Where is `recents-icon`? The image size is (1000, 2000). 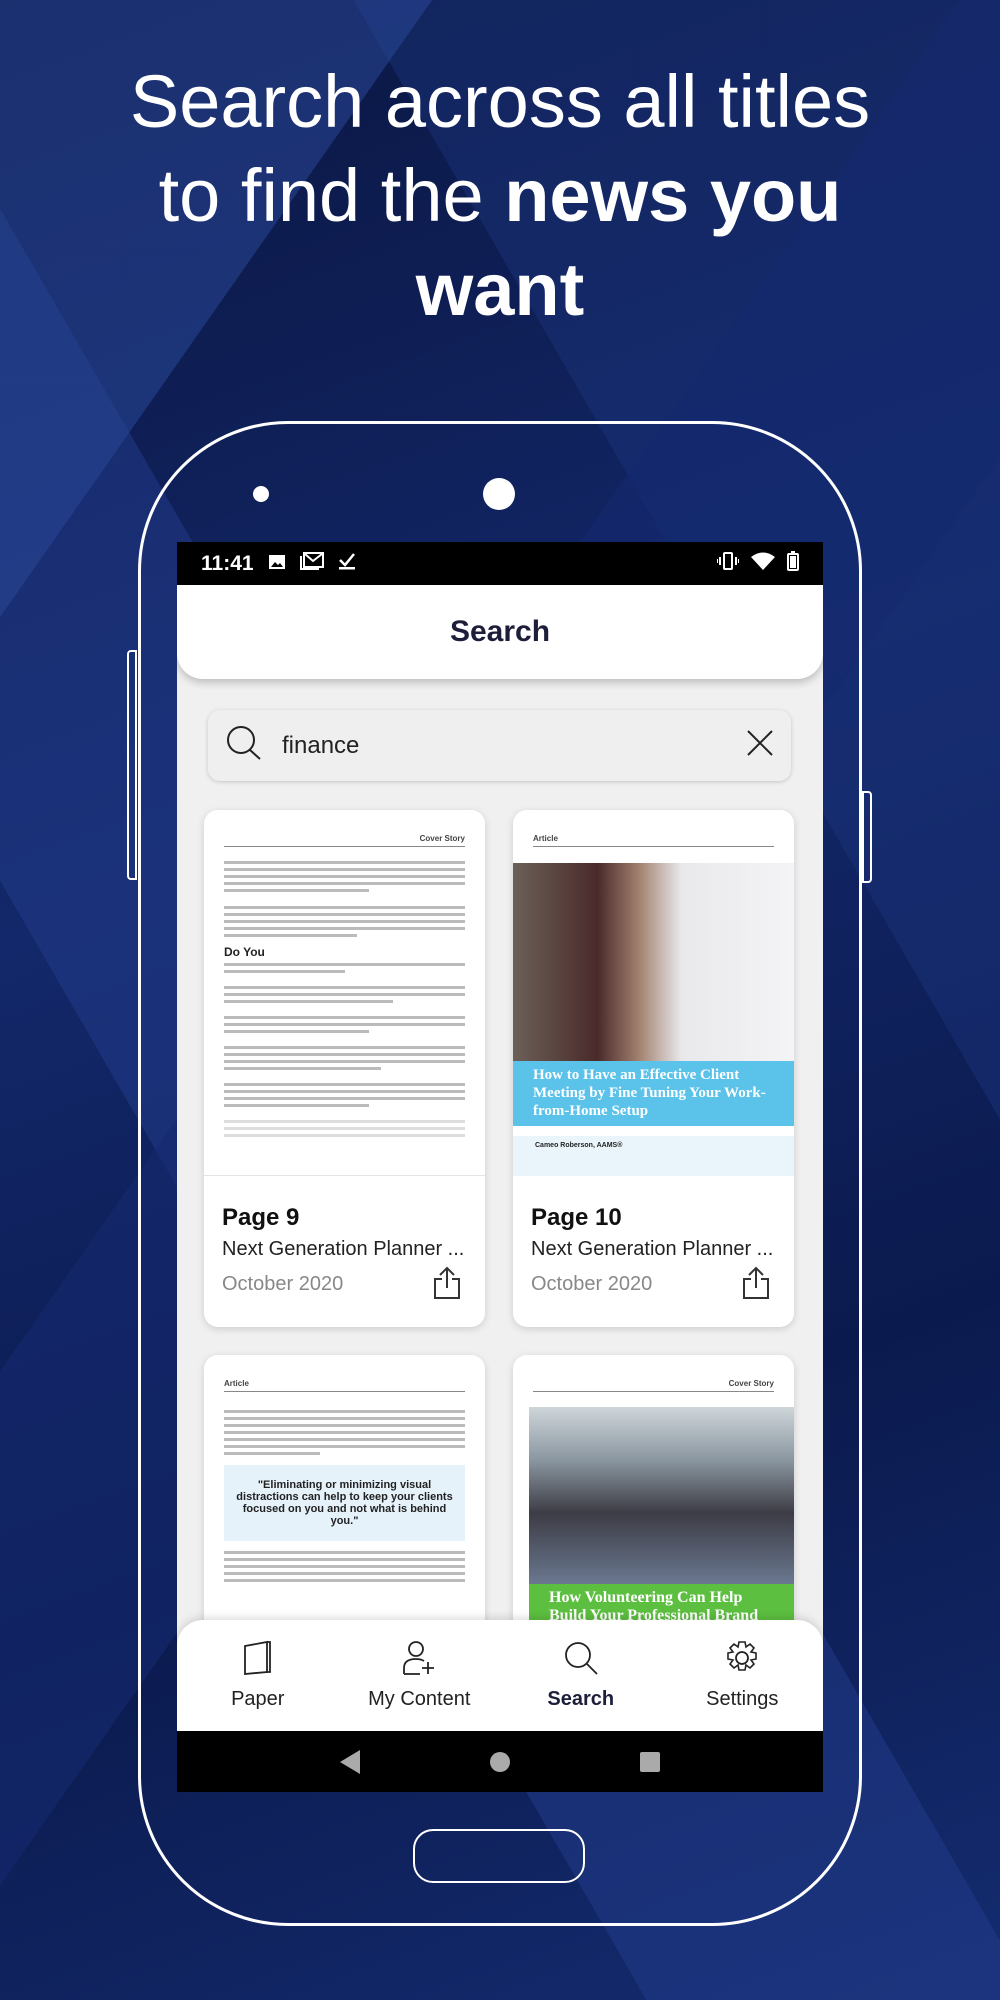 recents-icon is located at coordinates (650, 1761).